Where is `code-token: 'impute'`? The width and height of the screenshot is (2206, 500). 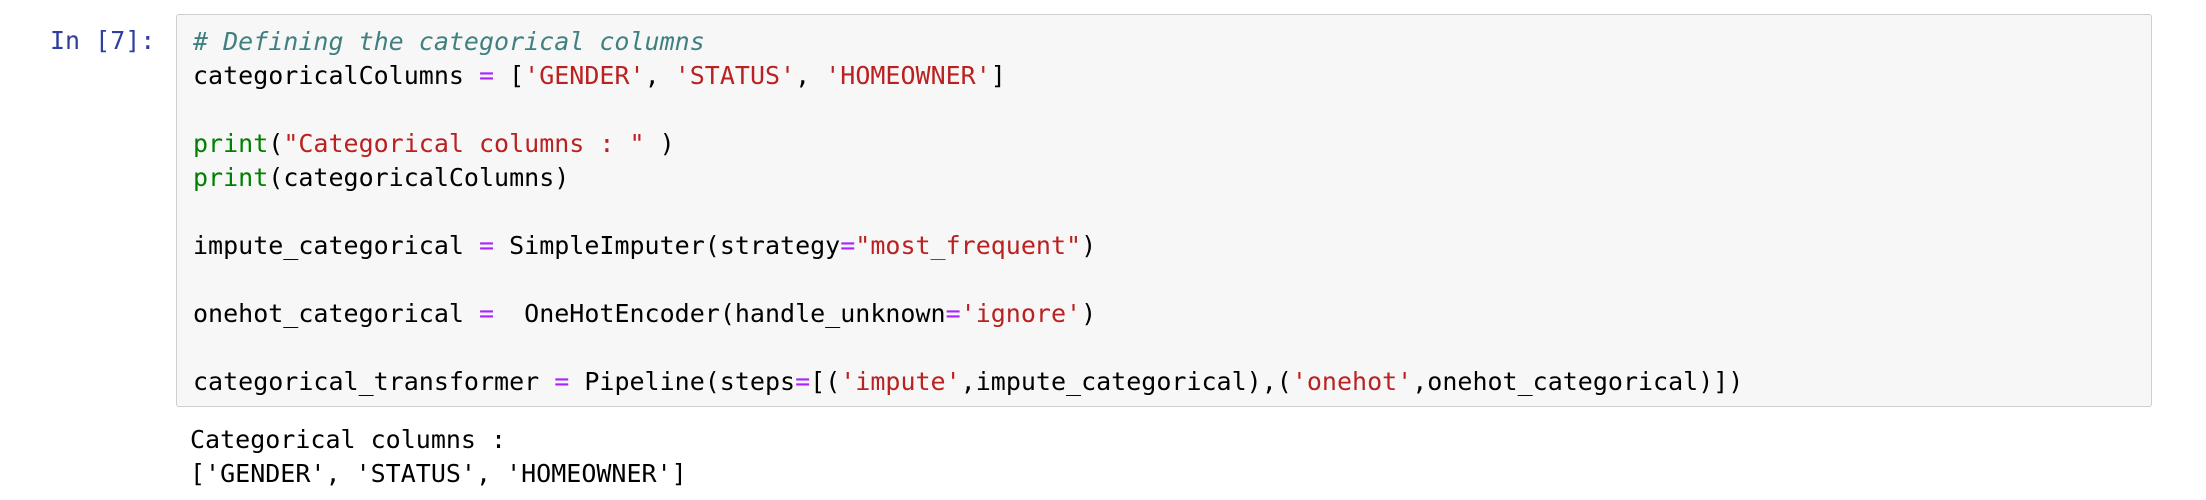 code-token: 'impute' is located at coordinates (900, 381).